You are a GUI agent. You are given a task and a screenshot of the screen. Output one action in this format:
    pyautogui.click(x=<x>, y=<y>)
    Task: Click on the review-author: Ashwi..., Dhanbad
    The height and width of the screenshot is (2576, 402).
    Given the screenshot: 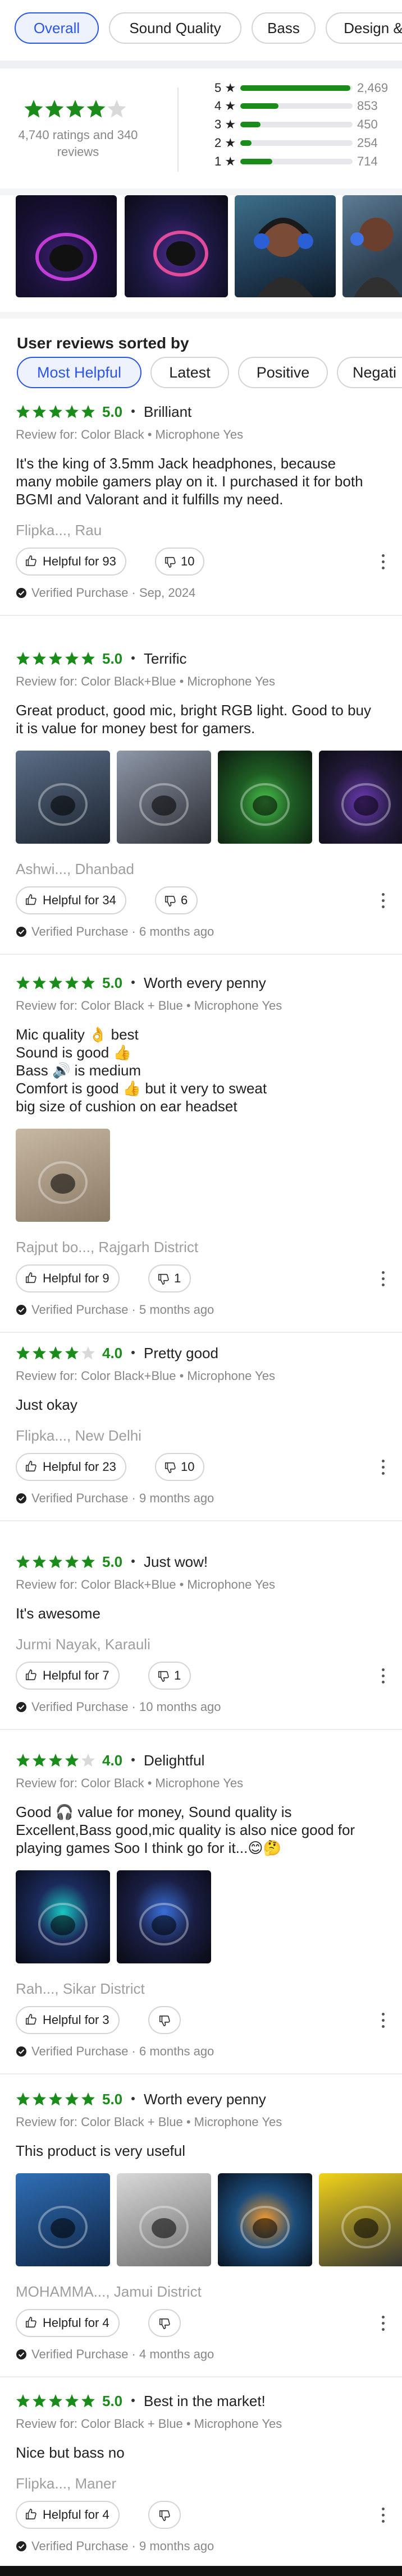 What is the action you would take?
    pyautogui.click(x=75, y=869)
    